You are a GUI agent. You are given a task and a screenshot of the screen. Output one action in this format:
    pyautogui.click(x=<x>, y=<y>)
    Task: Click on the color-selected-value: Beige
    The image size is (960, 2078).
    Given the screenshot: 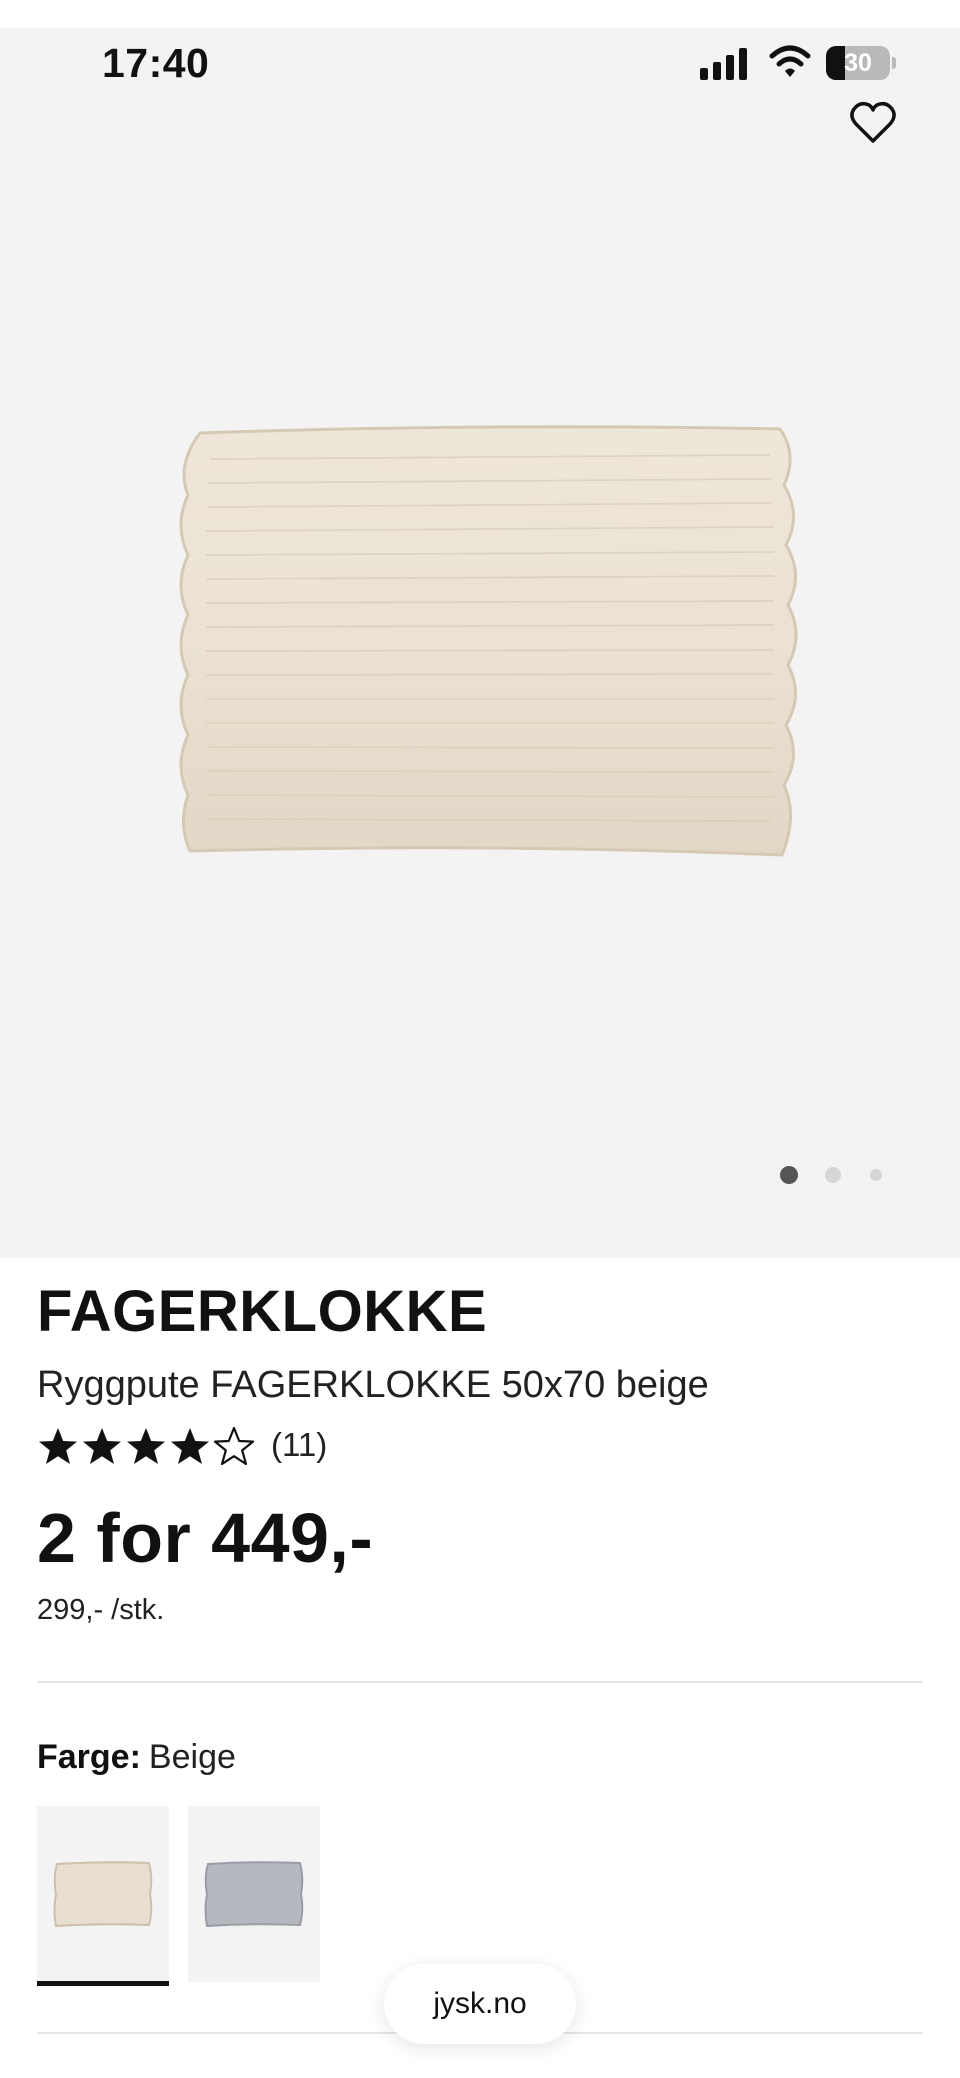 What is the action you would take?
    pyautogui.click(x=192, y=1757)
    